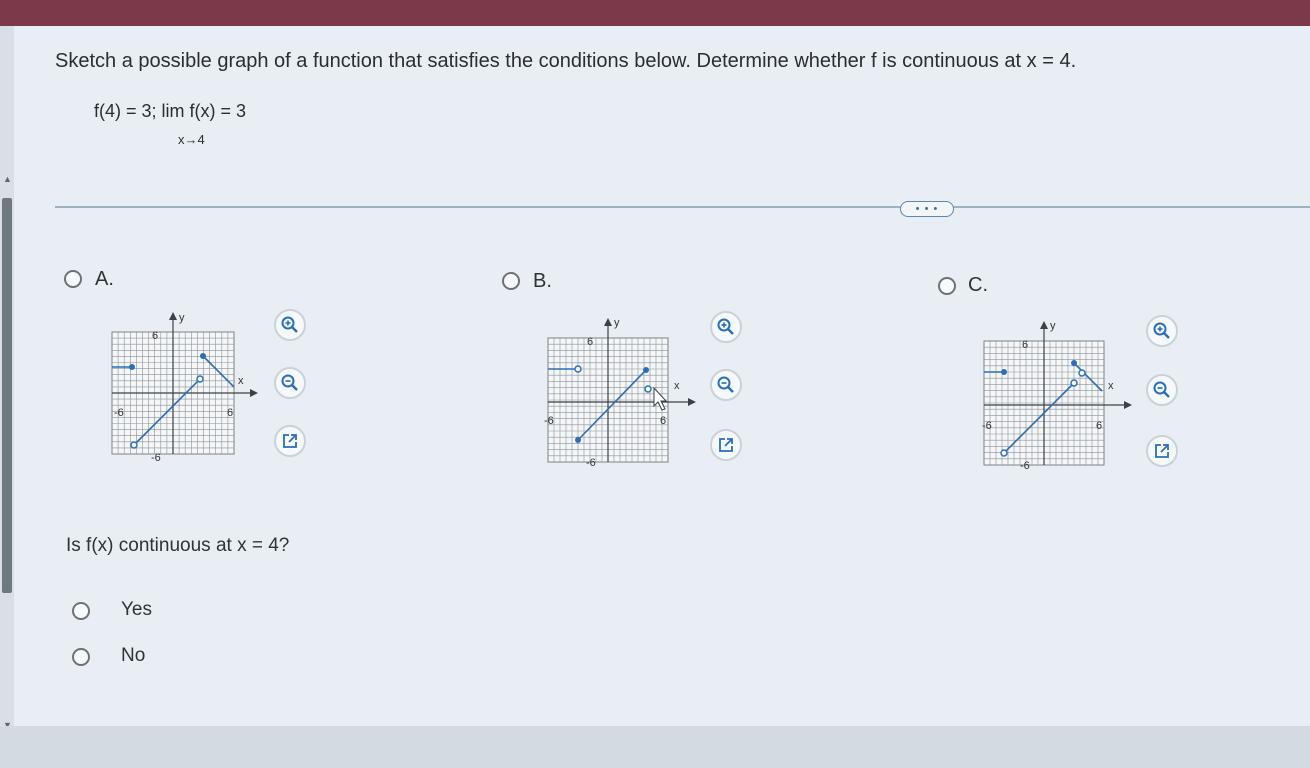  I want to click on continuity-question: Is f(x) continuous at x = 4?, so click(178, 545).